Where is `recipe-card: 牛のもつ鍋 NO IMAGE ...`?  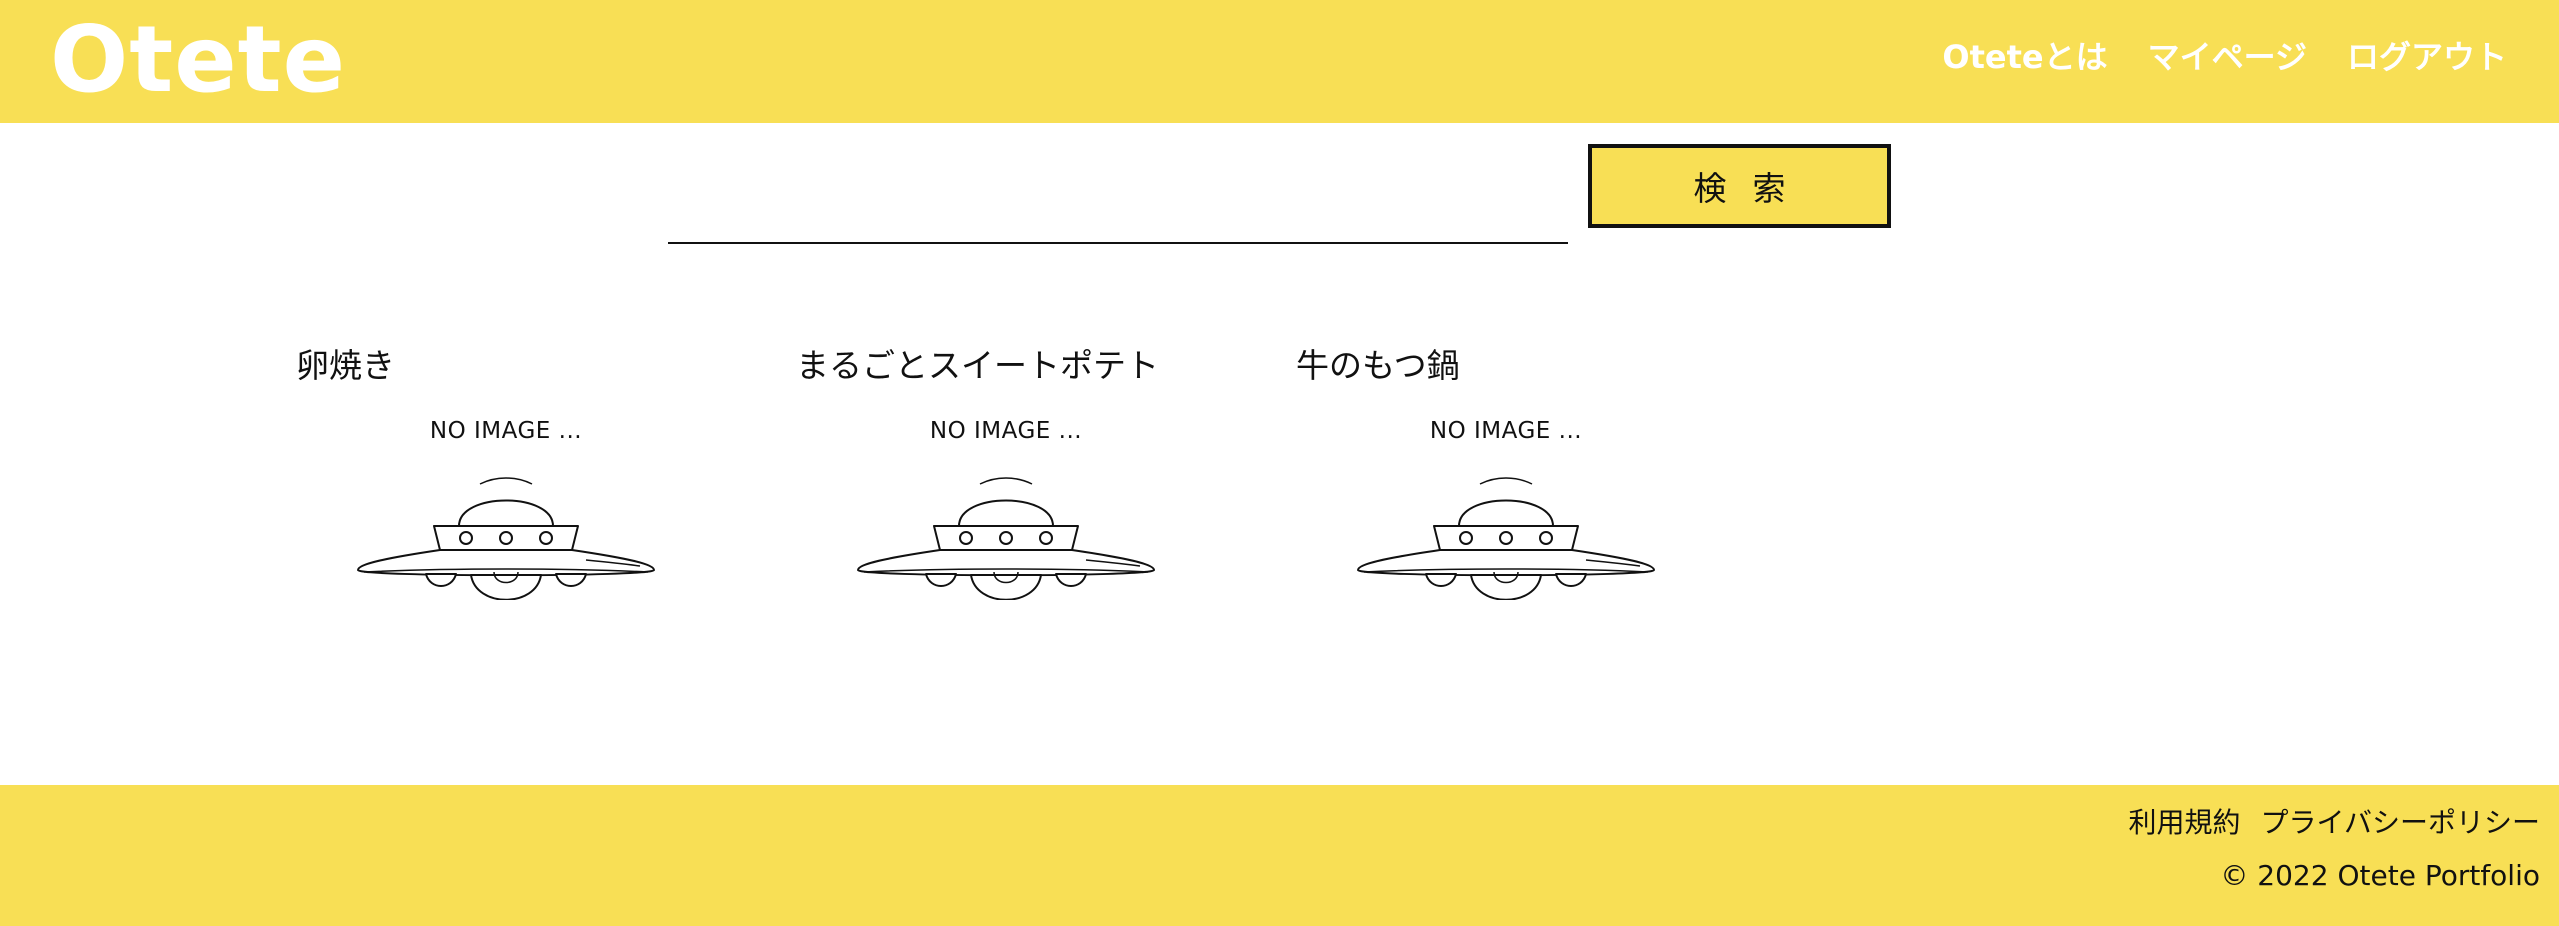 recipe-card: 牛のもつ鍋 NO IMAGE ... is located at coordinates (1506, 473).